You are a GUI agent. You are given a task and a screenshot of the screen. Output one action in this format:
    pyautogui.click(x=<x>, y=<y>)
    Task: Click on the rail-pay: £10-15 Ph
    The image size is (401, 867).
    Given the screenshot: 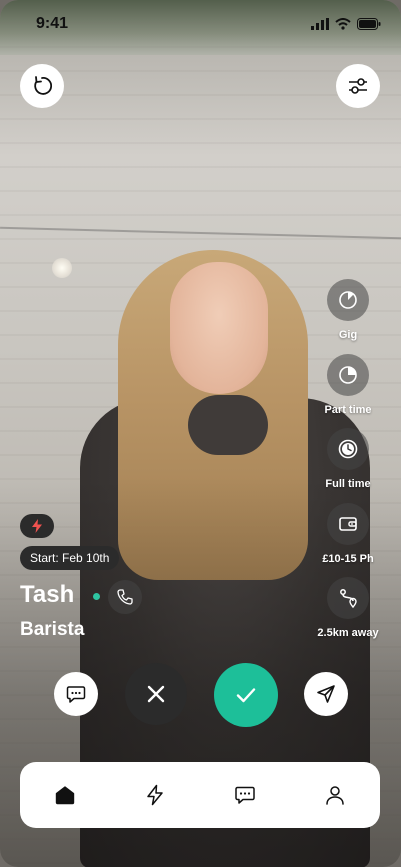 What is the action you would take?
    pyautogui.click(x=348, y=534)
    